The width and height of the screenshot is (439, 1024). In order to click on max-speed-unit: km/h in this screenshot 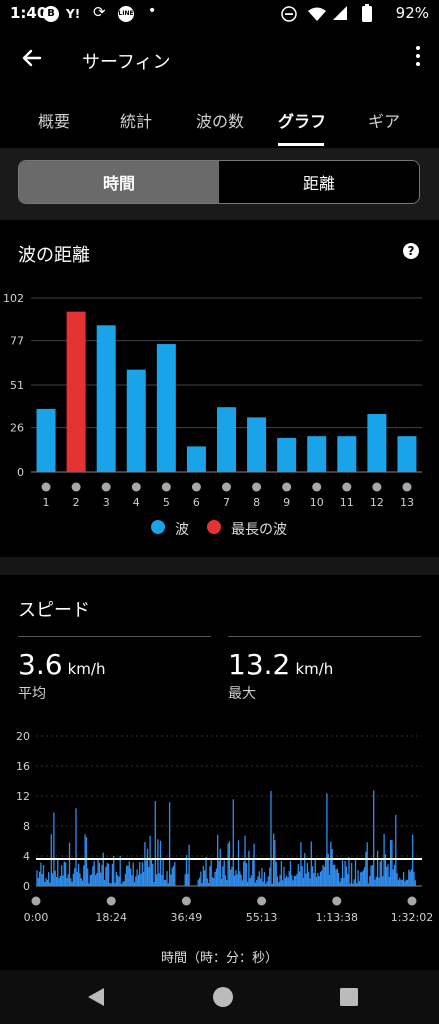, I will do `click(314, 669)`.